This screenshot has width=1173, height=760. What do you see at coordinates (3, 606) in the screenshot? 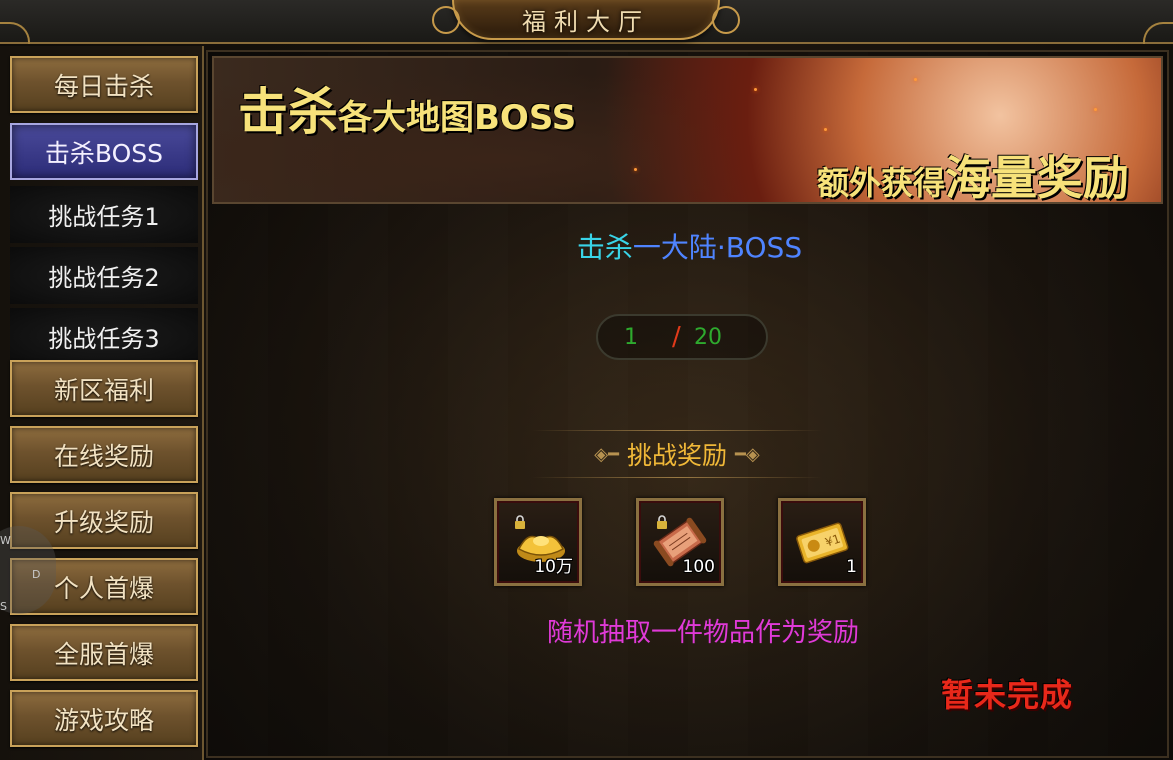
I see `float-letter-s: S` at bounding box center [3, 606].